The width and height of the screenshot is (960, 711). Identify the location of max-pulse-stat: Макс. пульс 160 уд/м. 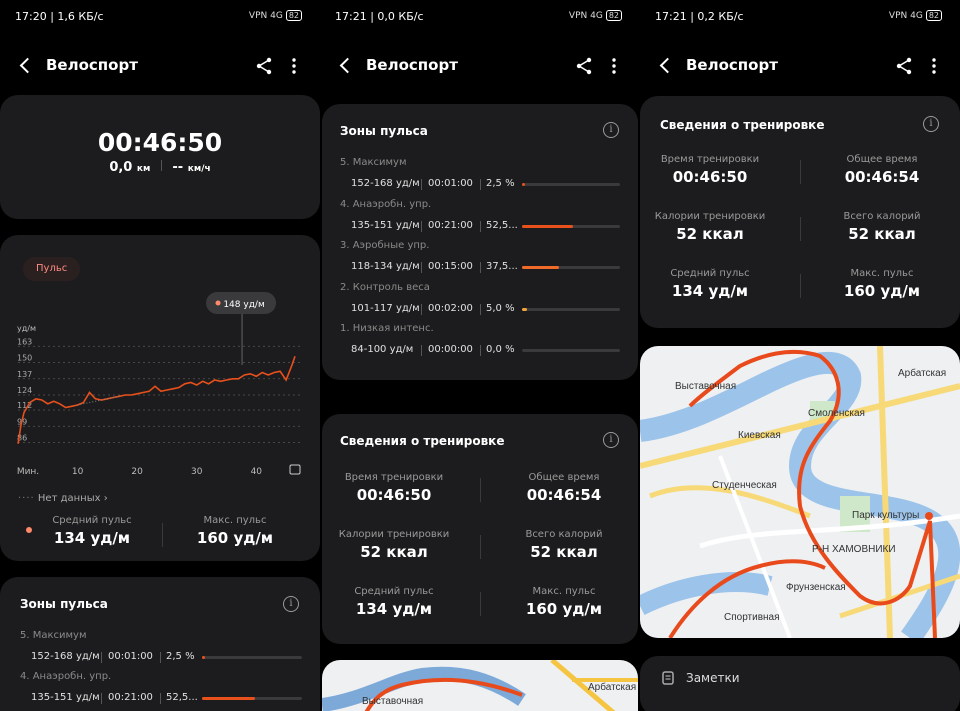
(235, 531).